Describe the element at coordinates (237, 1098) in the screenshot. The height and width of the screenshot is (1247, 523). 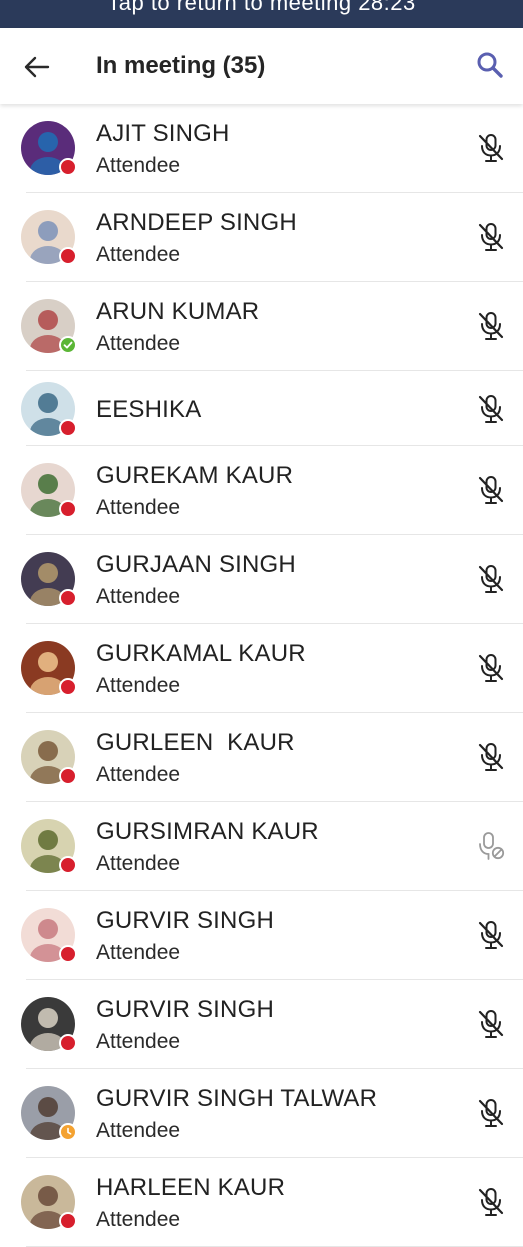
I see `participant-name: GURVIR SINGH TALWAR` at that location.